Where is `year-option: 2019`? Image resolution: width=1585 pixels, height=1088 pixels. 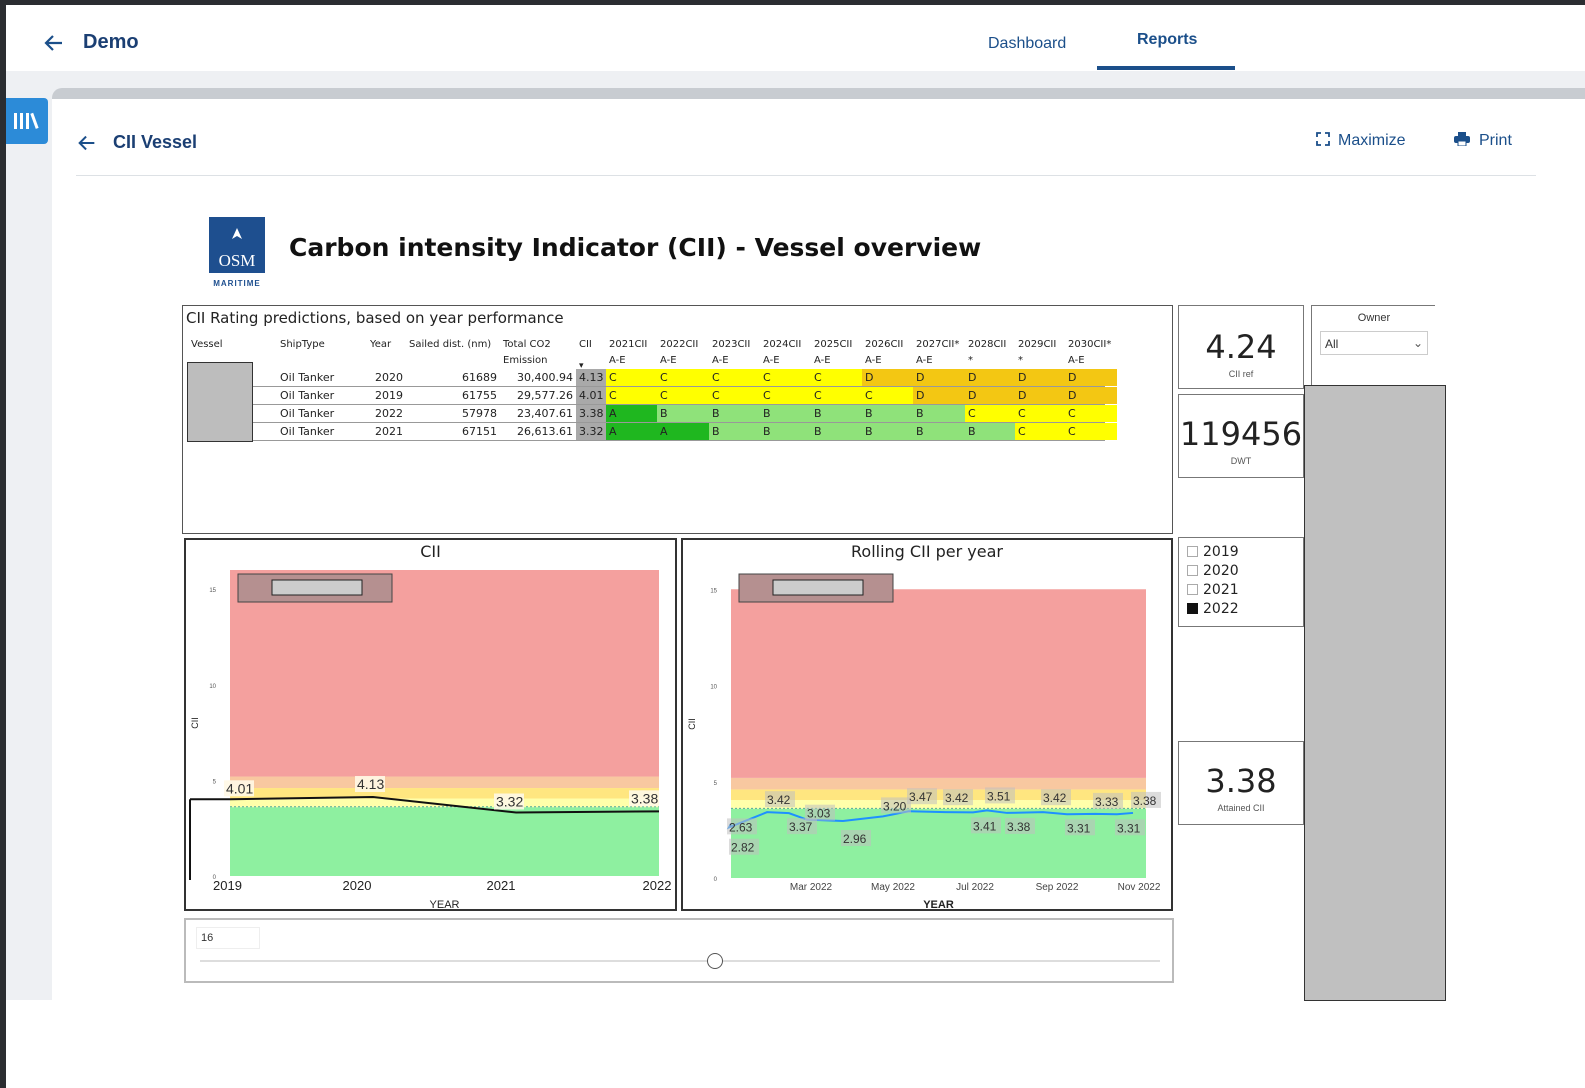 year-option: 2019 is located at coordinates (1213, 552).